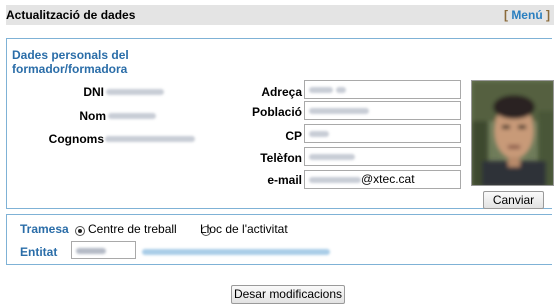 The width and height of the screenshot is (554, 304). Describe the element at coordinates (382, 133) in the screenshot. I see `cp-field` at that location.